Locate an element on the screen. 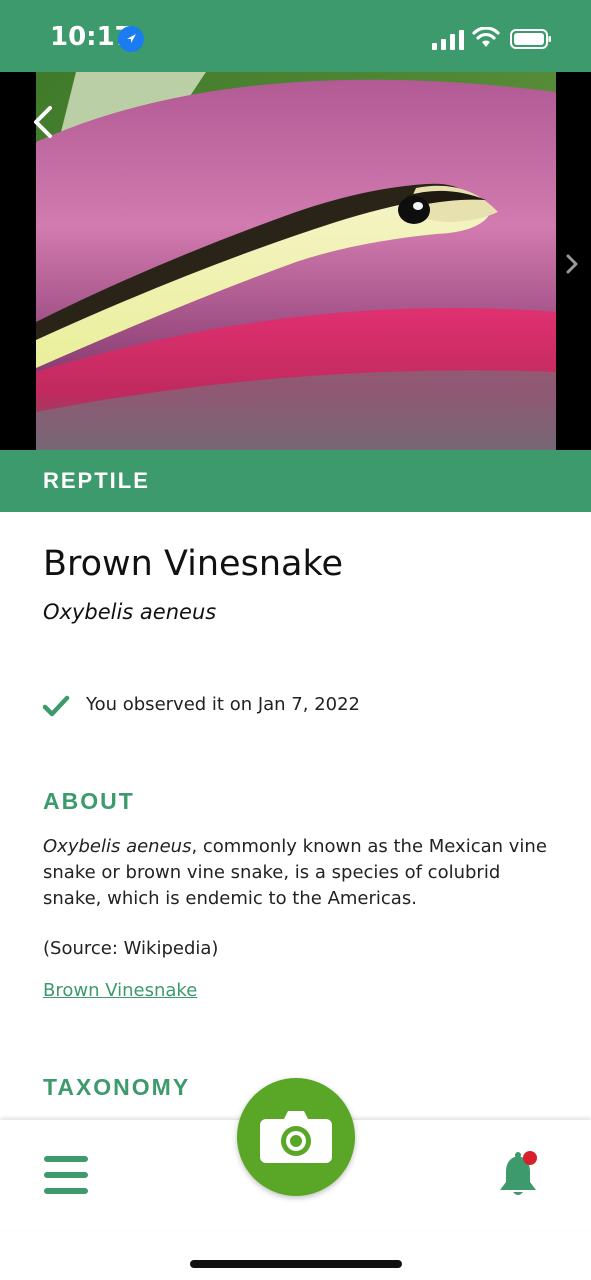 The height and width of the screenshot is (1280, 591). status-bar: 10:17 is located at coordinates (295, 36).